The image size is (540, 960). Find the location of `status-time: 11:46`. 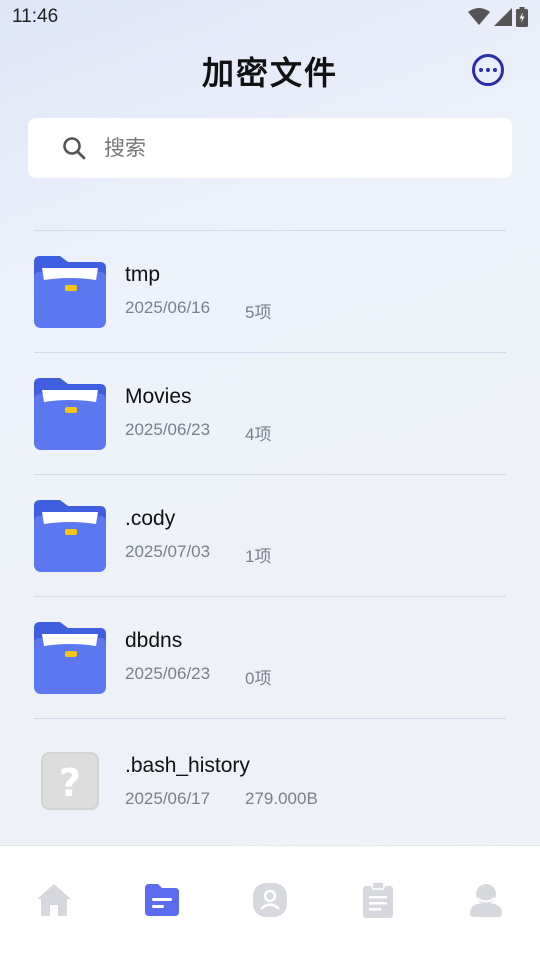

status-time: 11:46 is located at coordinates (35, 16).